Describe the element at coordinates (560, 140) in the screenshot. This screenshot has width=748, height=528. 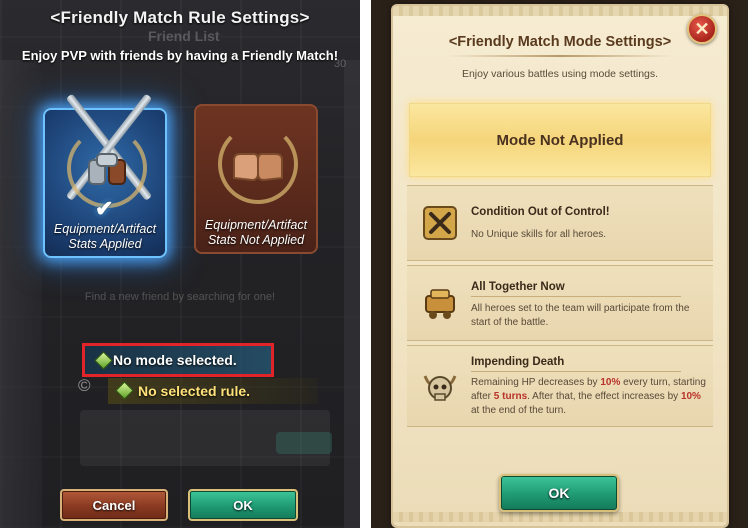
I see `mode-not-applied-option: Mode Not Applied` at that location.